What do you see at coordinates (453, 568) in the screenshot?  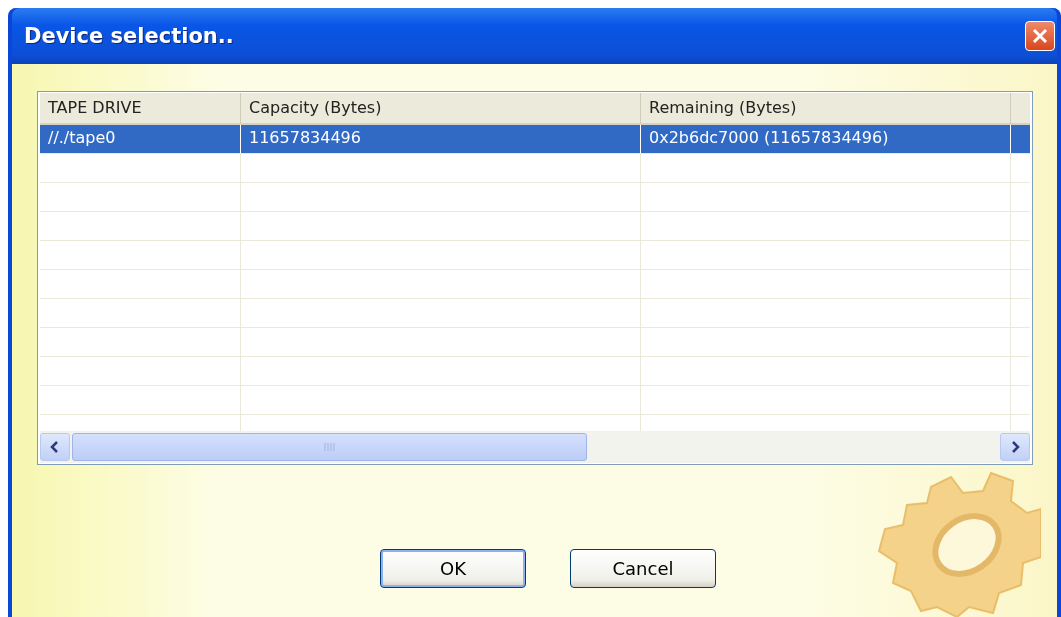 I see `dialog-button: OK` at bounding box center [453, 568].